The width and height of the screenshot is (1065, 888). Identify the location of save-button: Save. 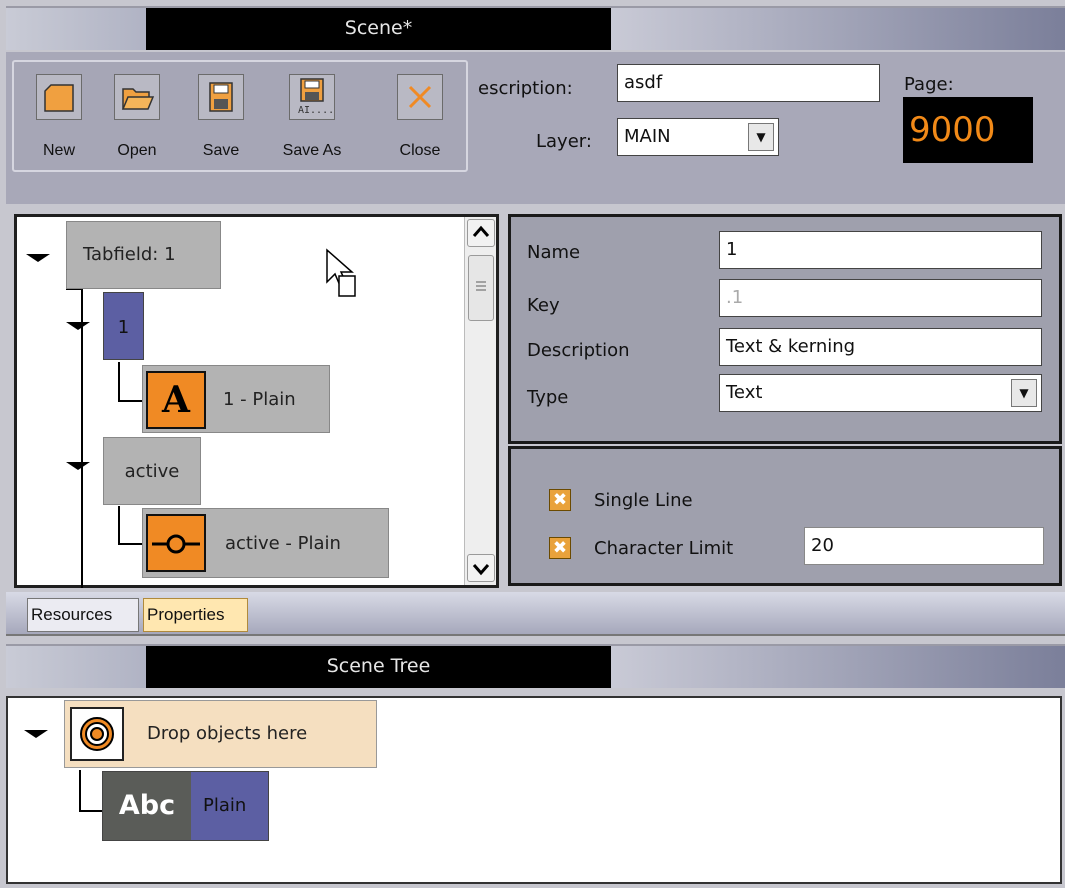
(221, 117).